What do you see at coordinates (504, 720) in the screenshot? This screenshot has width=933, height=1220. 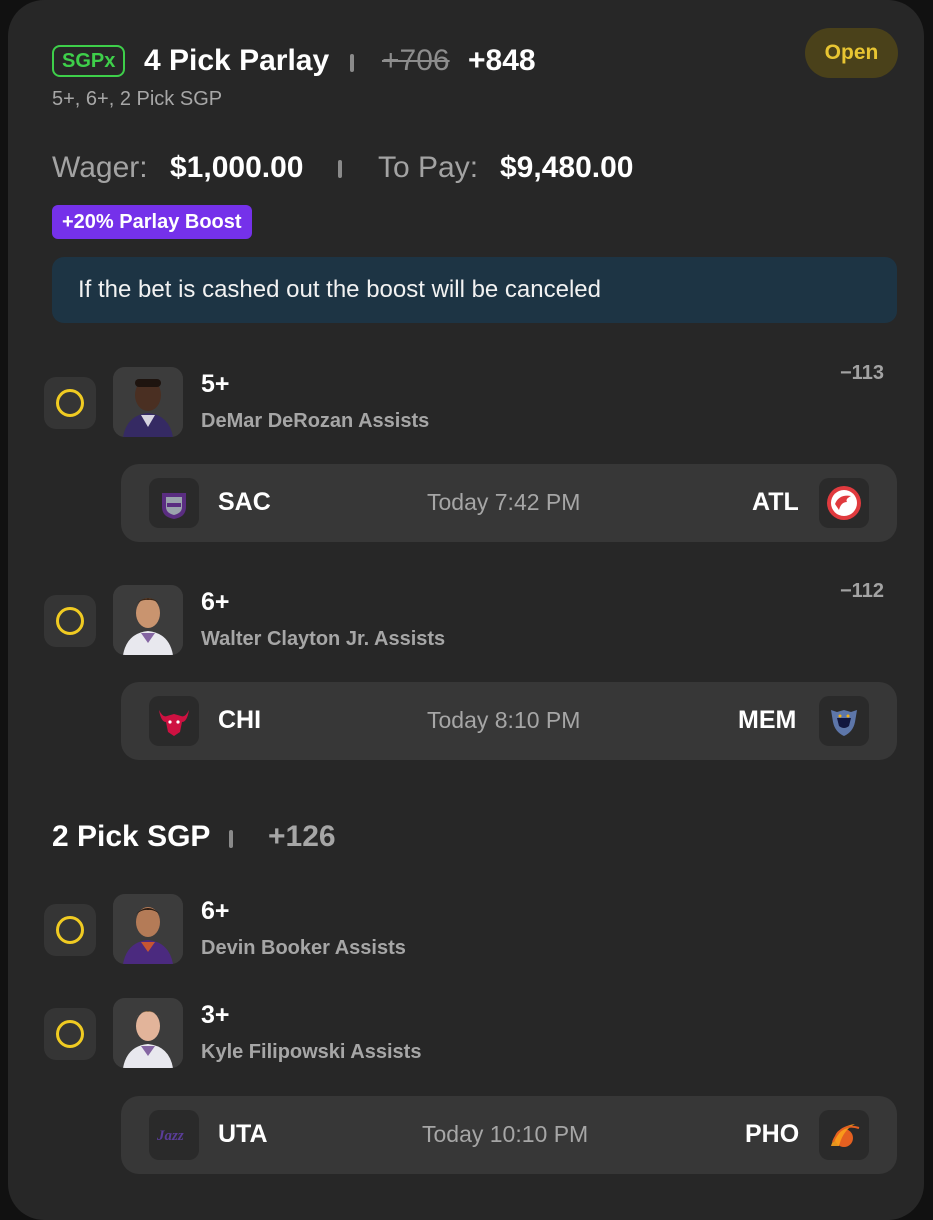 I see `game-time: Today 8:10 PM` at bounding box center [504, 720].